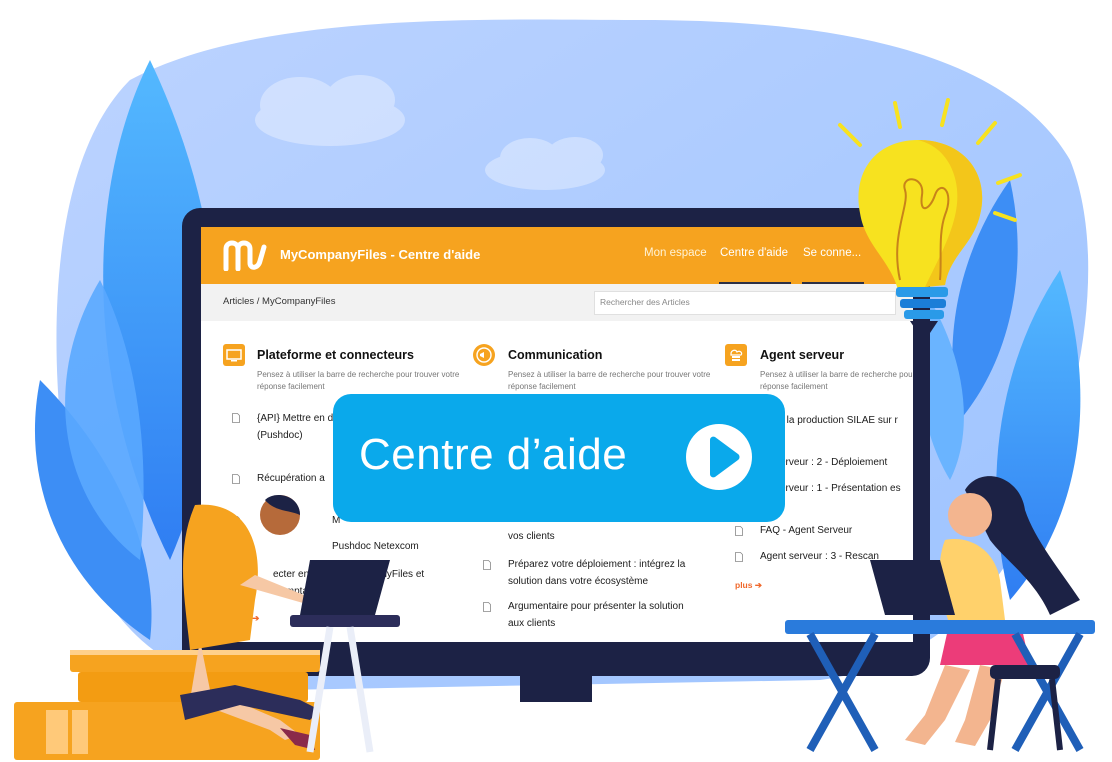 The height and width of the screenshot is (762, 1112). Describe the element at coordinates (736, 355) in the screenshot. I see `cloud-server-icon` at that location.